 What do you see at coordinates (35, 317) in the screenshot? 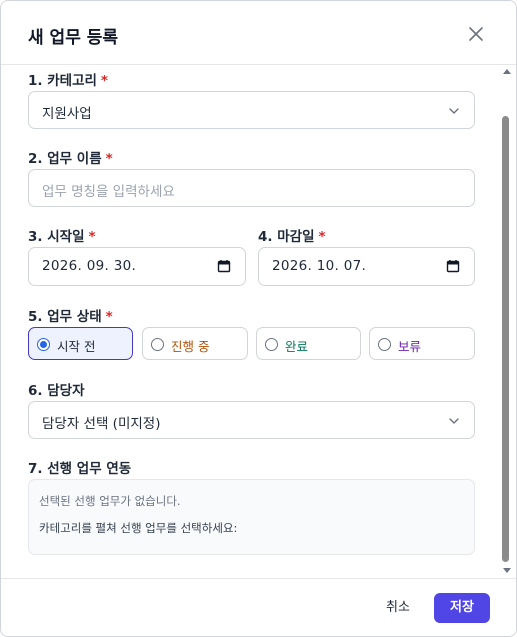
I see `status-number: 5.` at bounding box center [35, 317].